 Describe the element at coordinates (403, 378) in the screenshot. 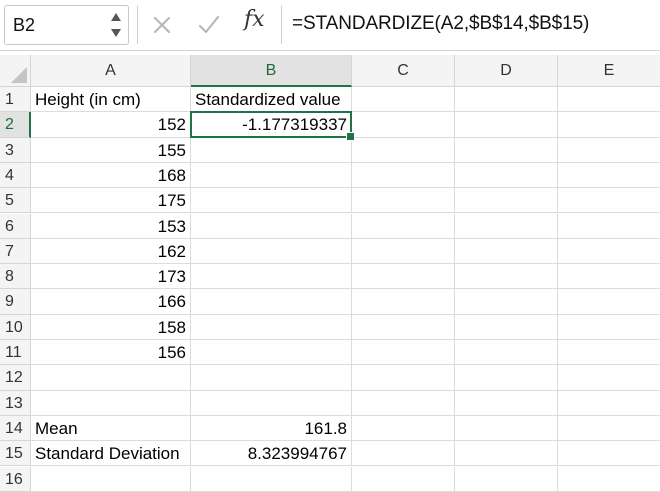

I see `cell-c12` at that location.